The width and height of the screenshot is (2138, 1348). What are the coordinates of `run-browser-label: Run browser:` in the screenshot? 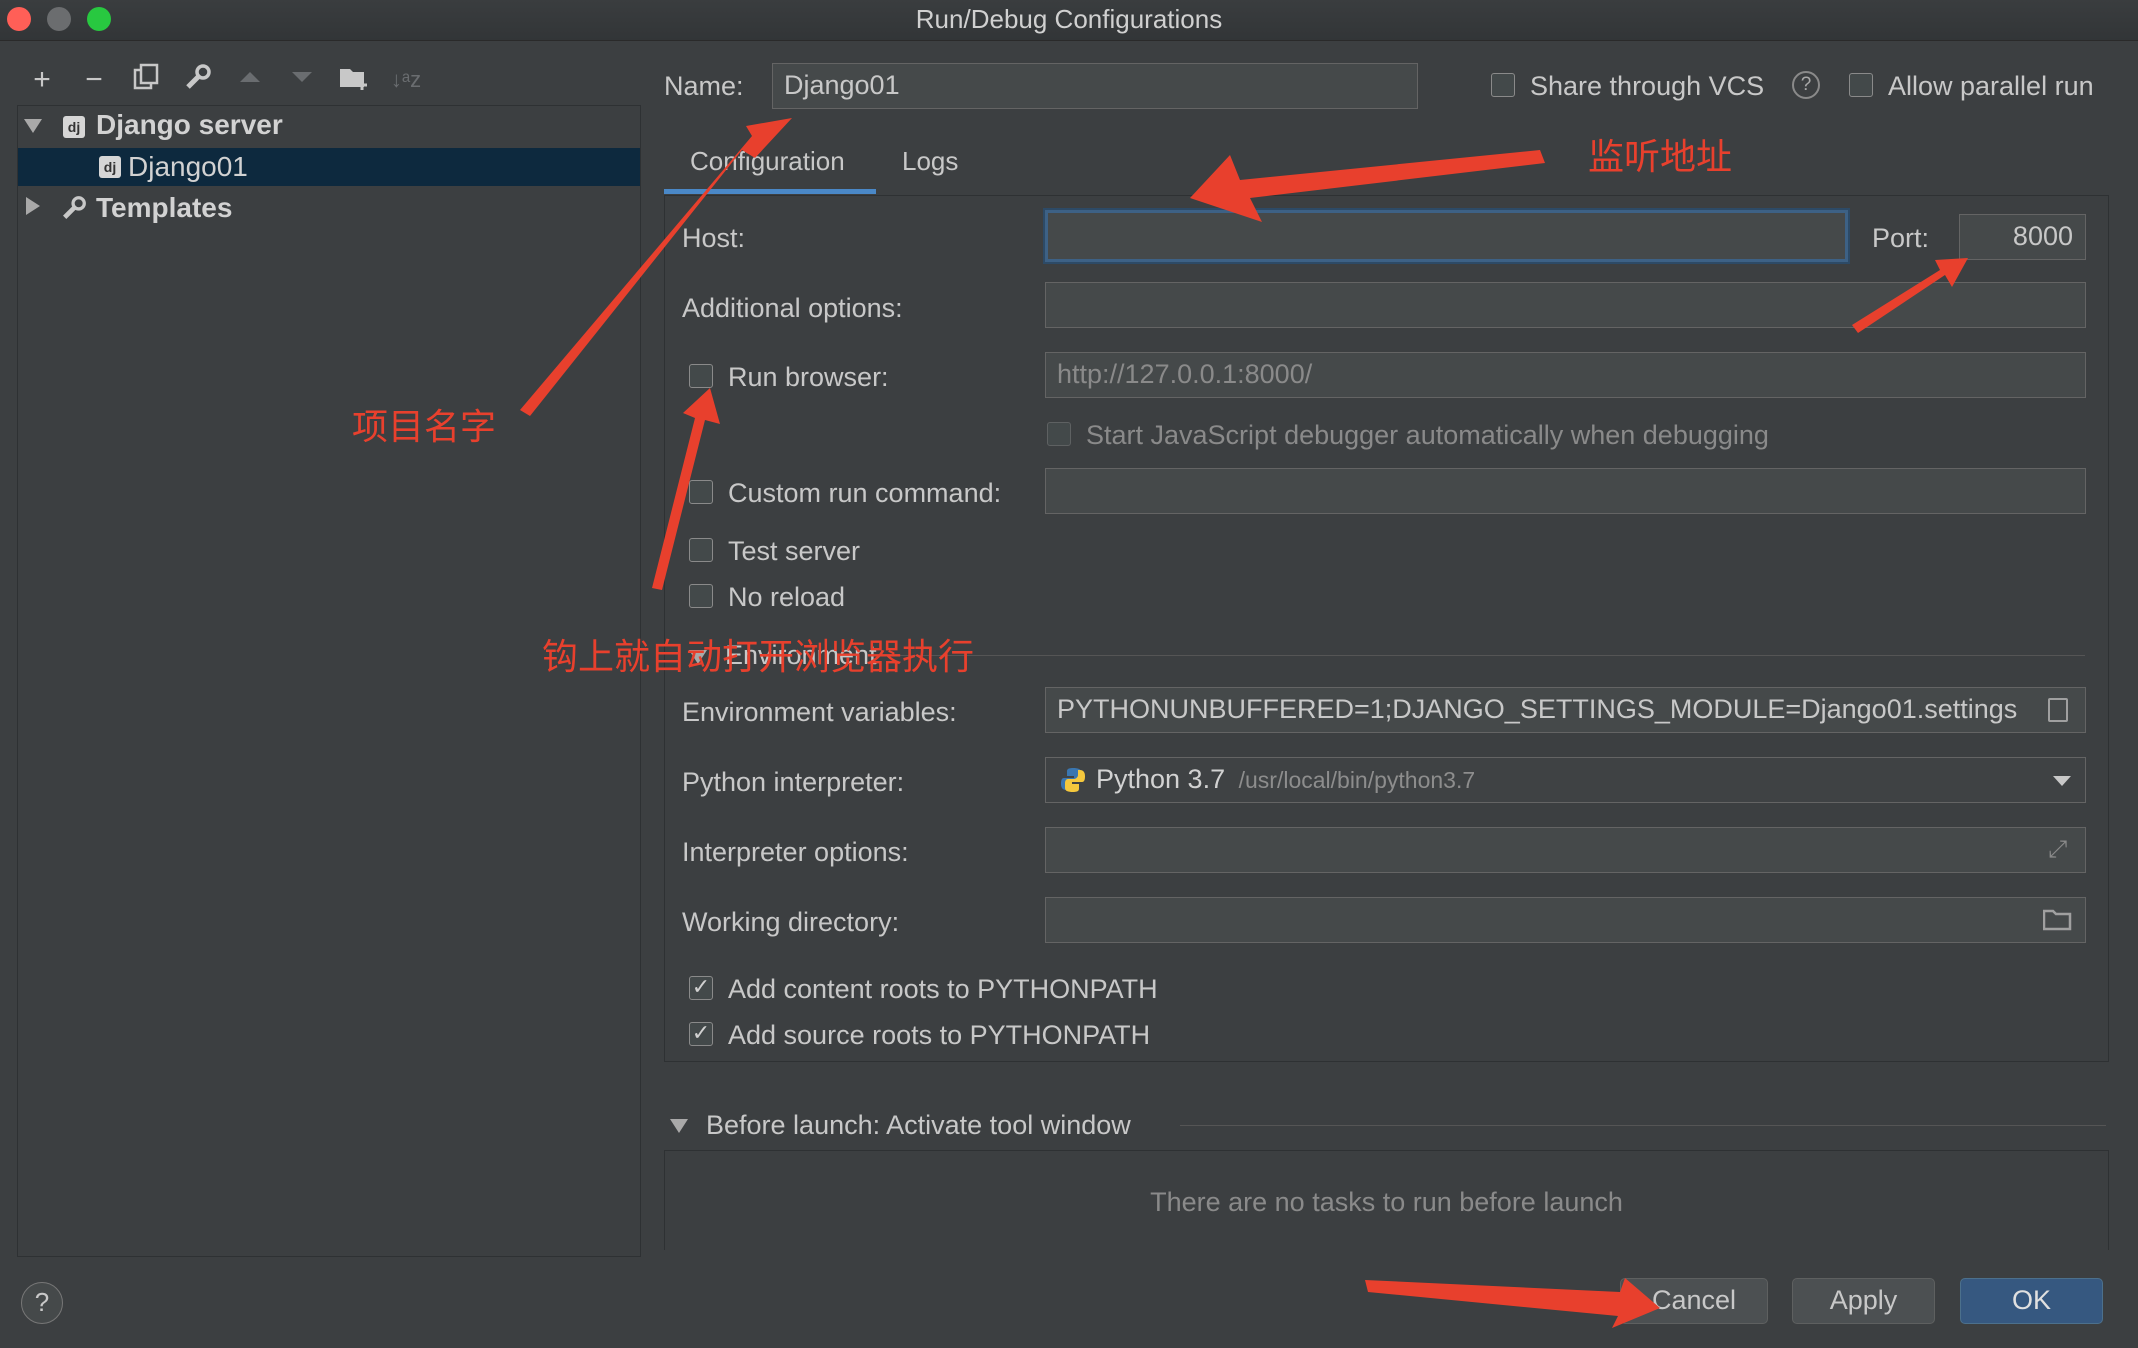 It's located at (808, 377).